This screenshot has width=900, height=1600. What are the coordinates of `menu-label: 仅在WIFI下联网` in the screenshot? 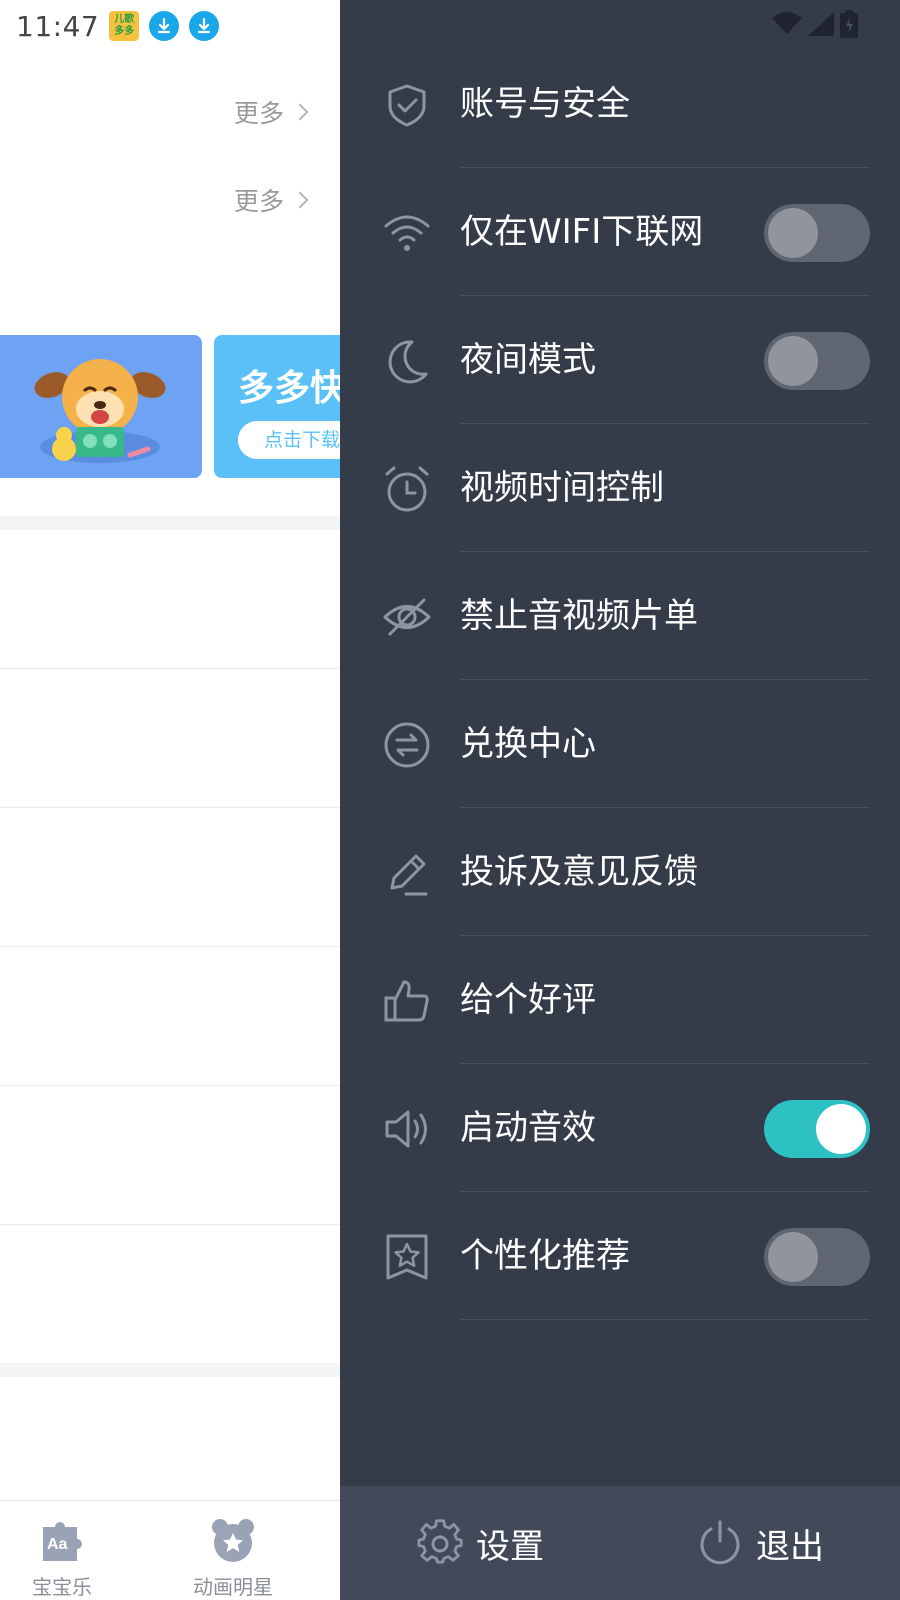 It's located at (582, 232).